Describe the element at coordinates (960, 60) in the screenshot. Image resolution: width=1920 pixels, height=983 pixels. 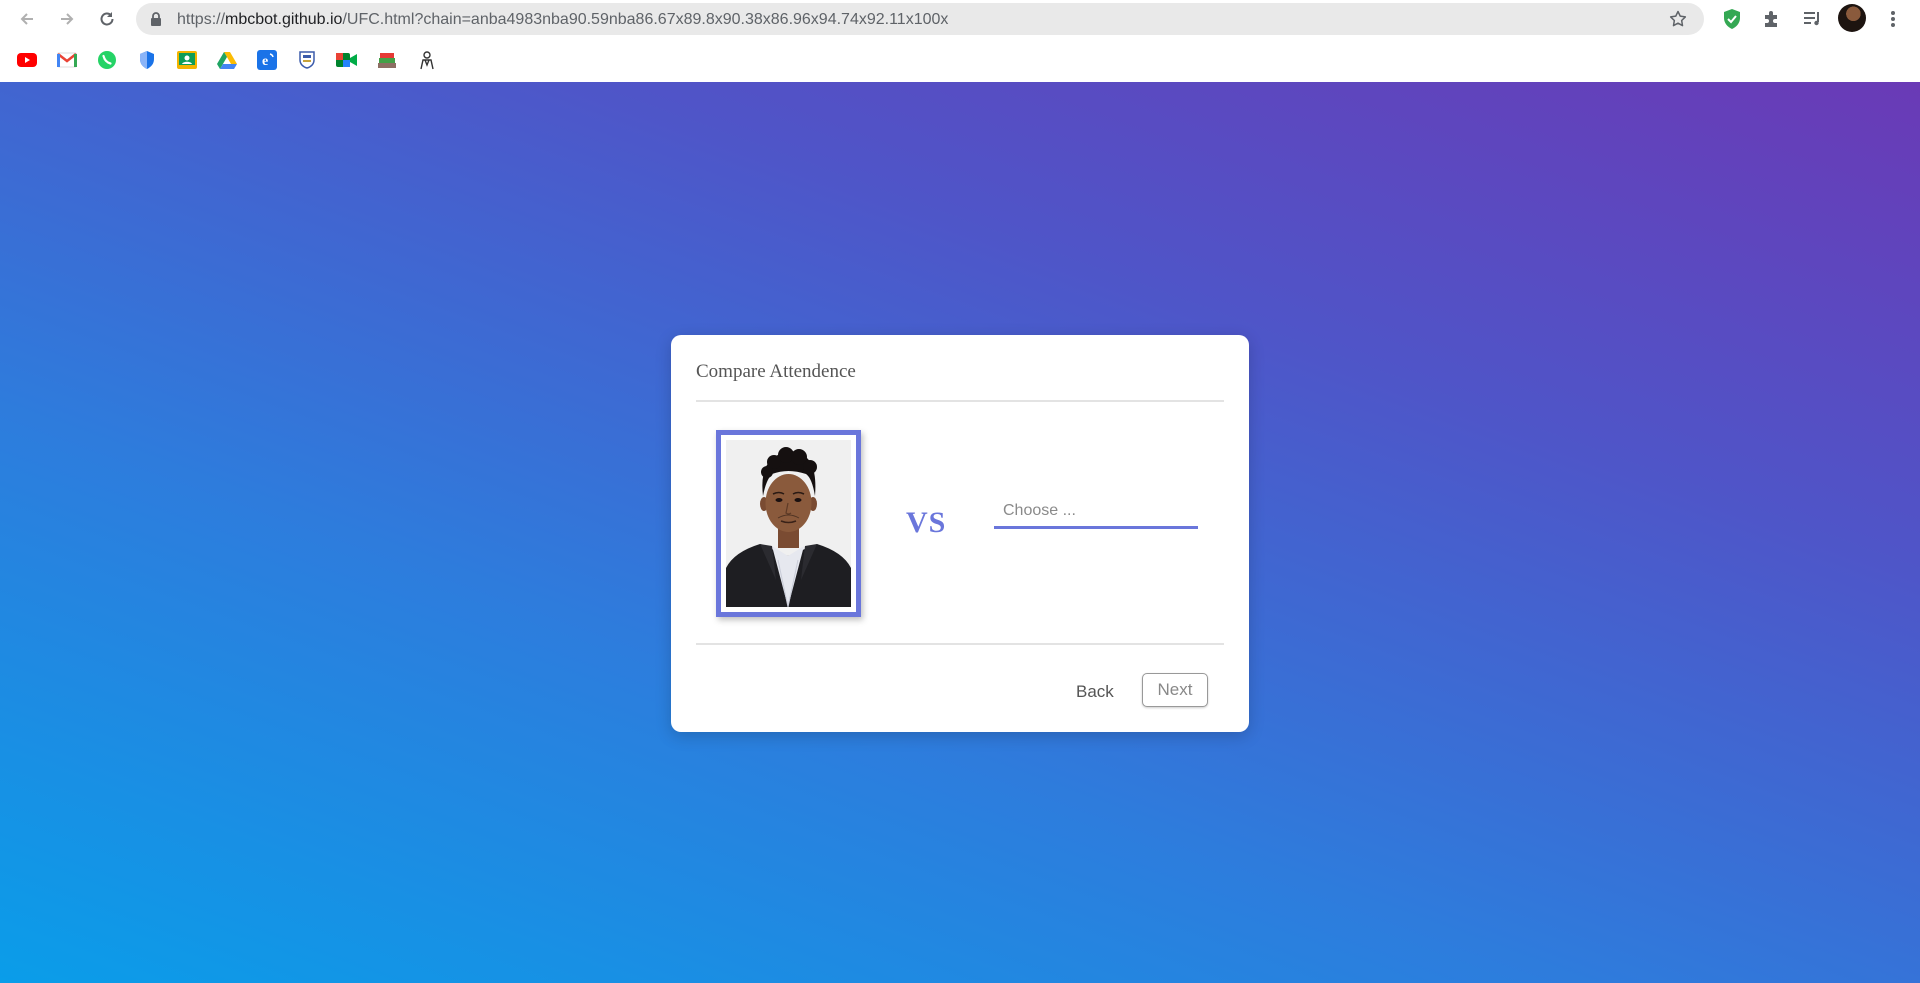
I see `bookmarks-bar: e` at that location.